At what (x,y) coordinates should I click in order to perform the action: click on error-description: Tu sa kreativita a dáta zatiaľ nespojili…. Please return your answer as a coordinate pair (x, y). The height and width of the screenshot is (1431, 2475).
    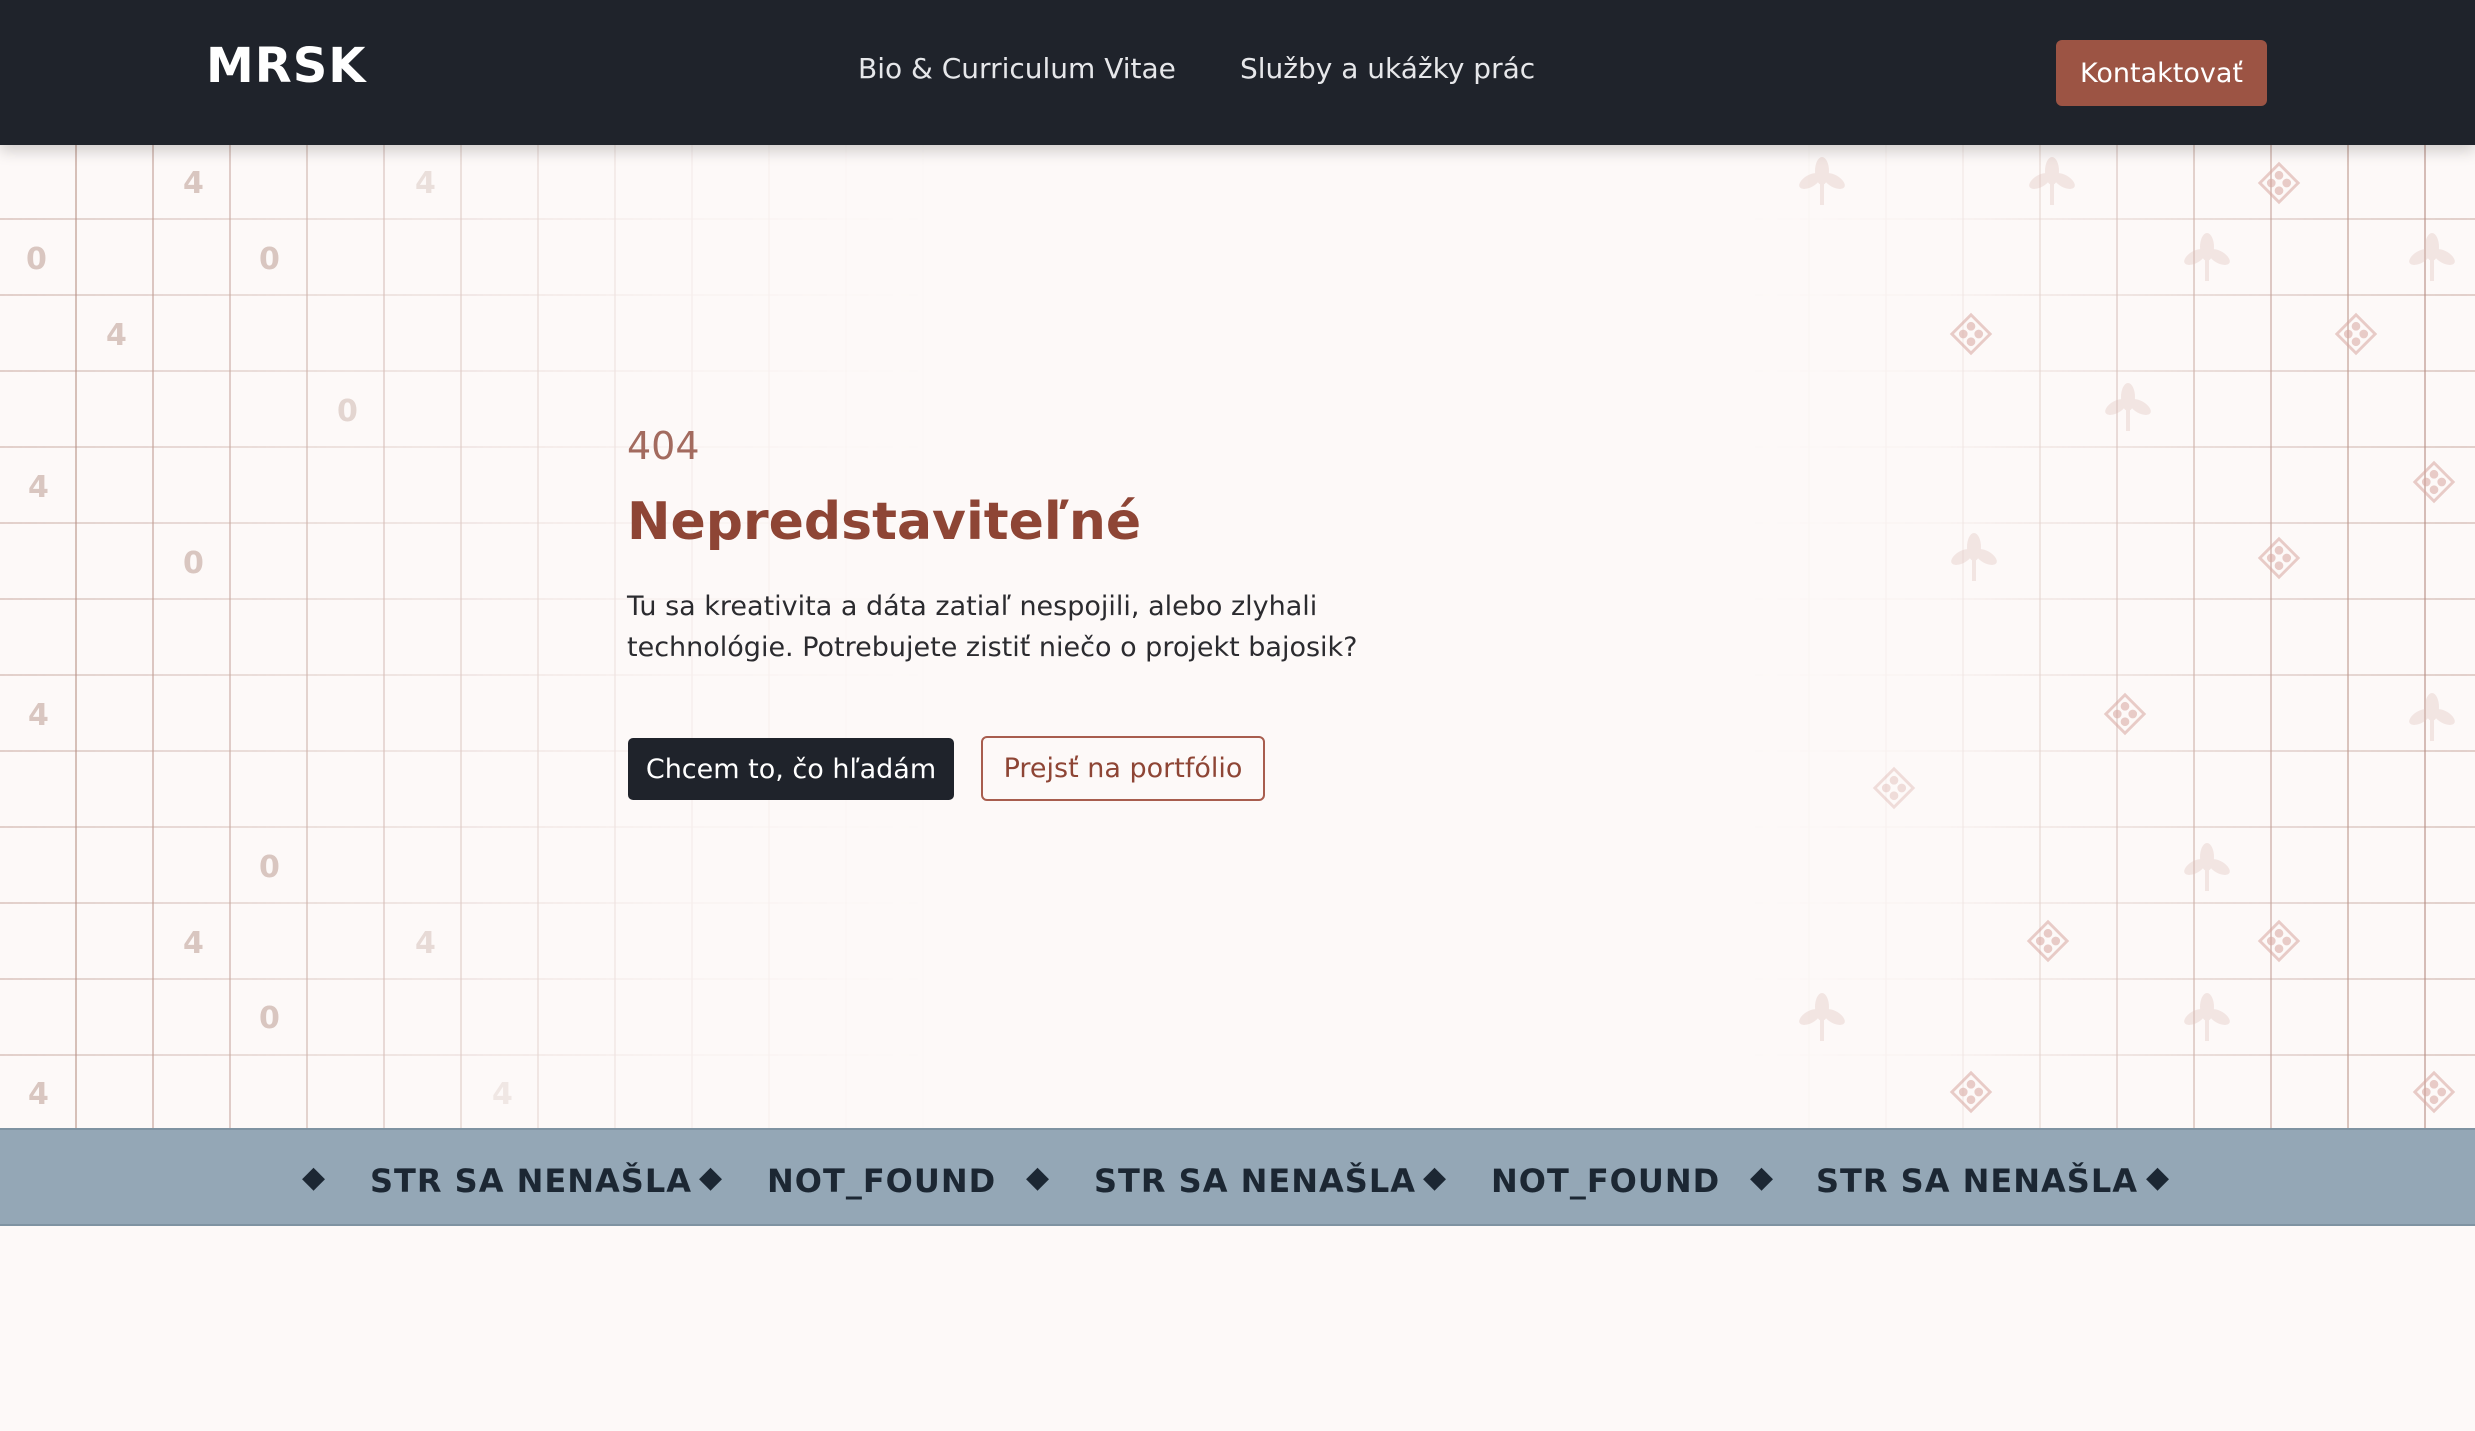
    Looking at the image, I should click on (992, 627).